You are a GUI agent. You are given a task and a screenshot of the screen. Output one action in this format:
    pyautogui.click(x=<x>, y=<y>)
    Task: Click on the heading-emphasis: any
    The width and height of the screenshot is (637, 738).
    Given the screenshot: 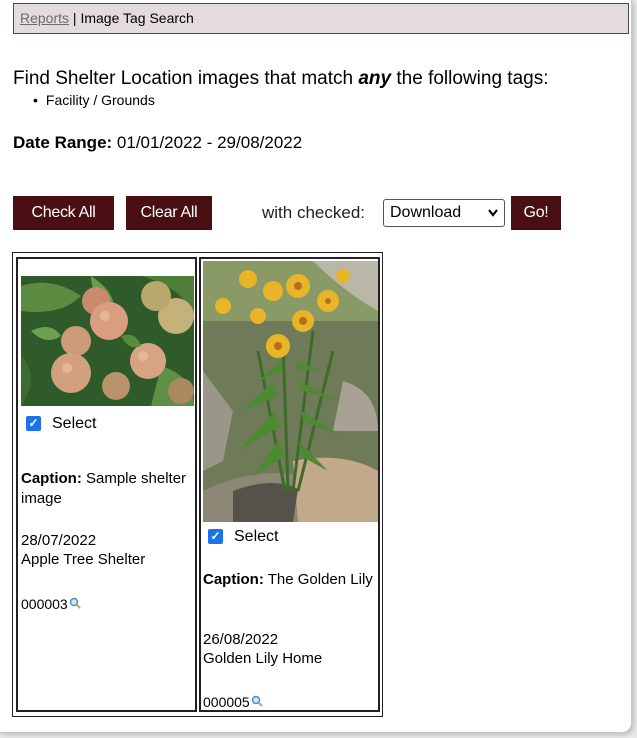 What is the action you would take?
    pyautogui.click(x=375, y=78)
    